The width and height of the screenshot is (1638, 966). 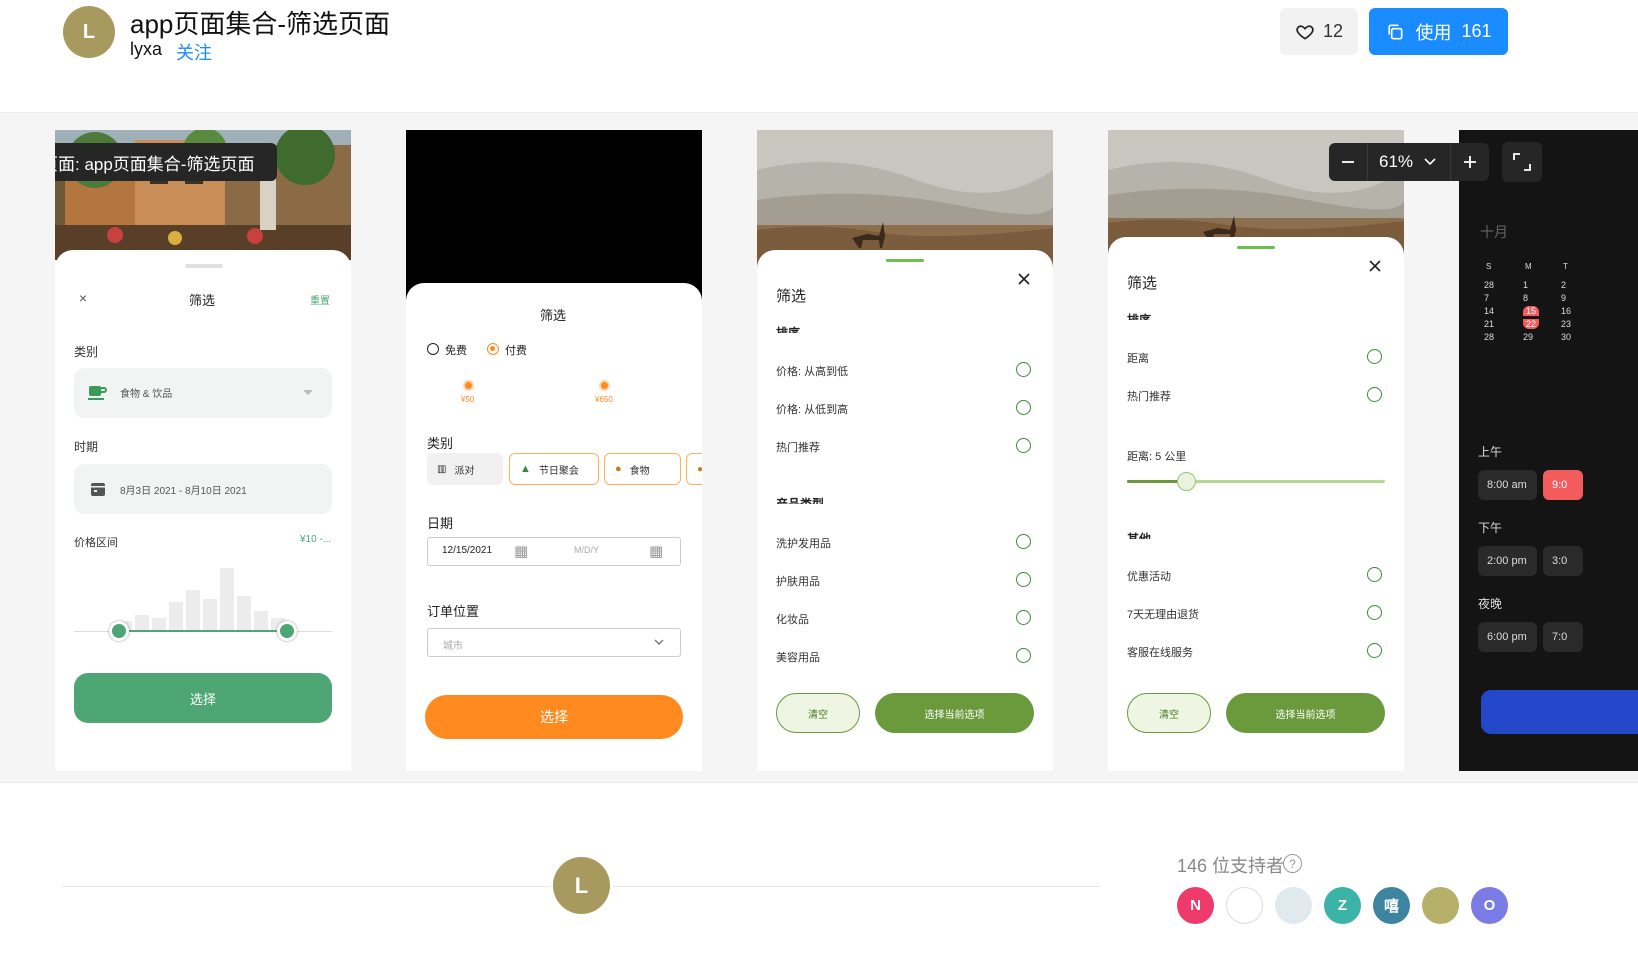 What do you see at coordinates (83, 298) in the screenshot?
I see `close-icon: ×` at bounding box center [83, 298].